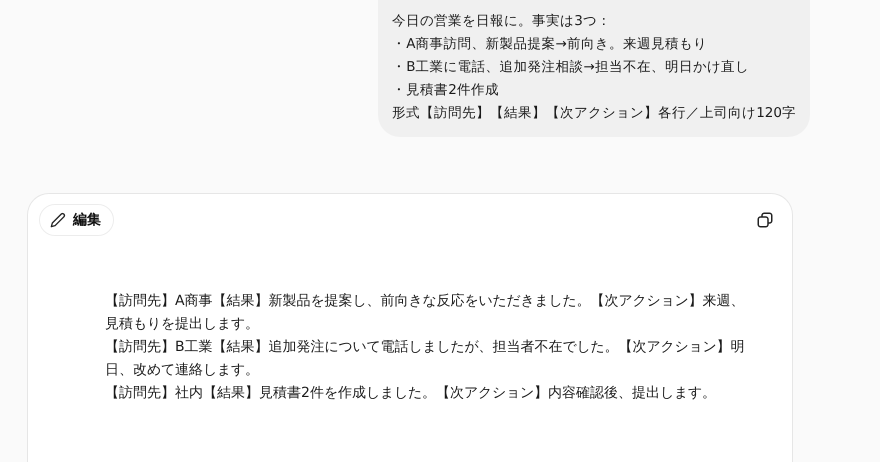  Describe the element at coordinates (594, 113) in the screenshot. I see `message-line: 形式【訪問先】【結果】【次アクション】各行／上司向け120字` at that location.